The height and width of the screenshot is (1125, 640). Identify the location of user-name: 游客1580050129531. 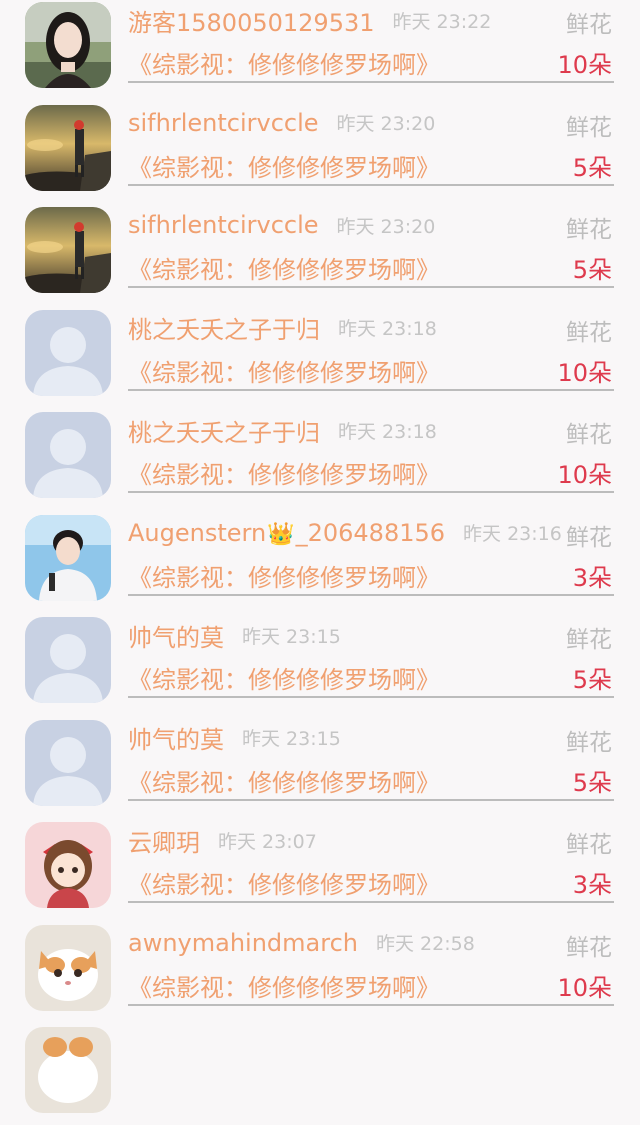
(251, 20).